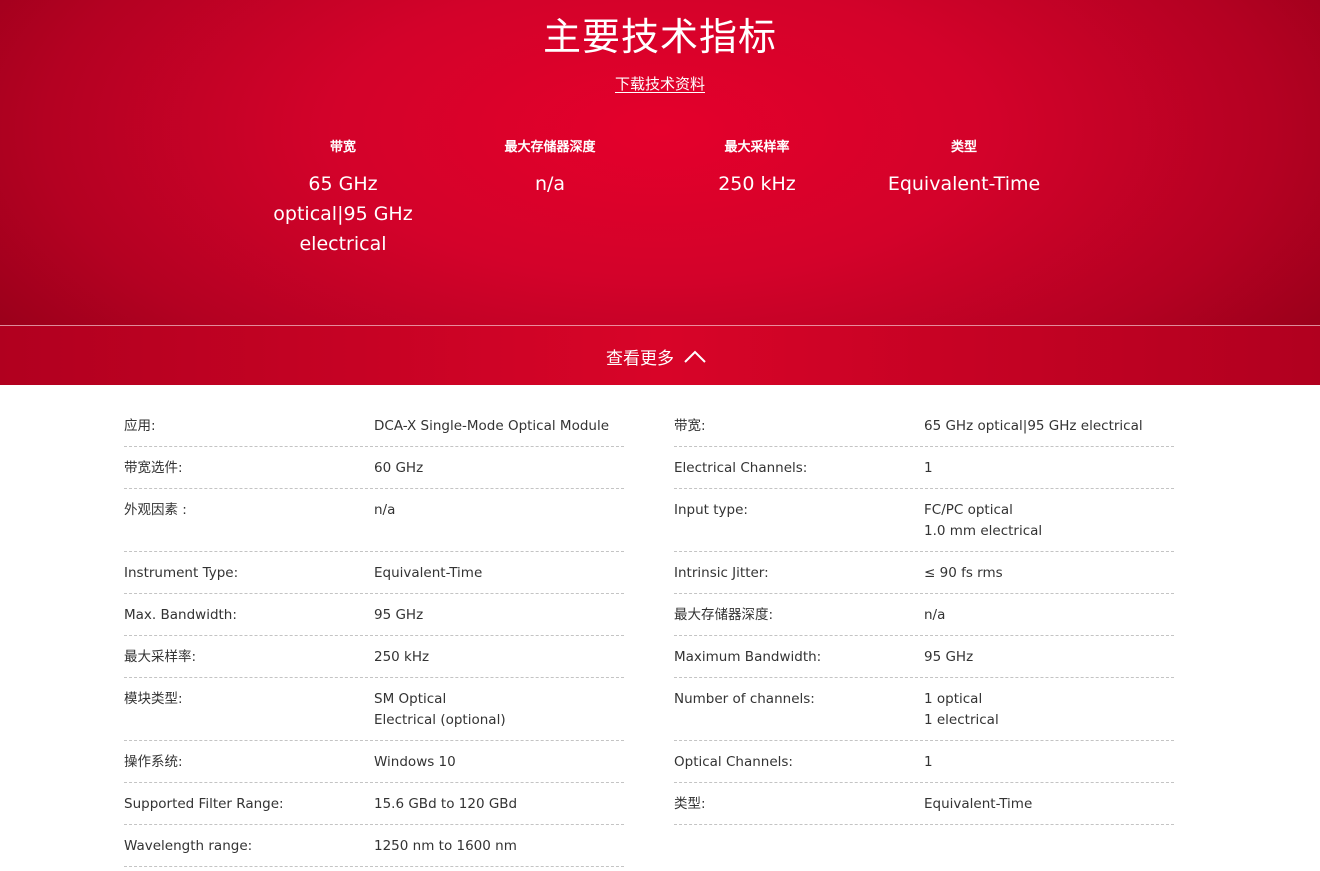 This screenshot has height=871, width=1320. I want to click on row-key: 操作系统:, so click(153, 762).